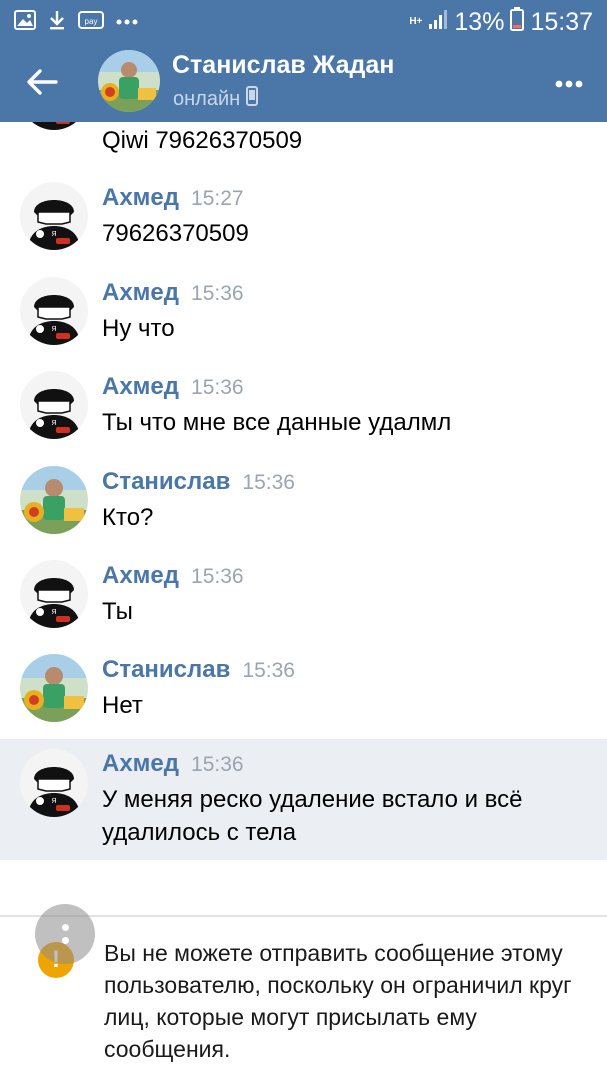 The image size is (607, 1080). I want to click on message-text: 79626370509, so click(175, 233).